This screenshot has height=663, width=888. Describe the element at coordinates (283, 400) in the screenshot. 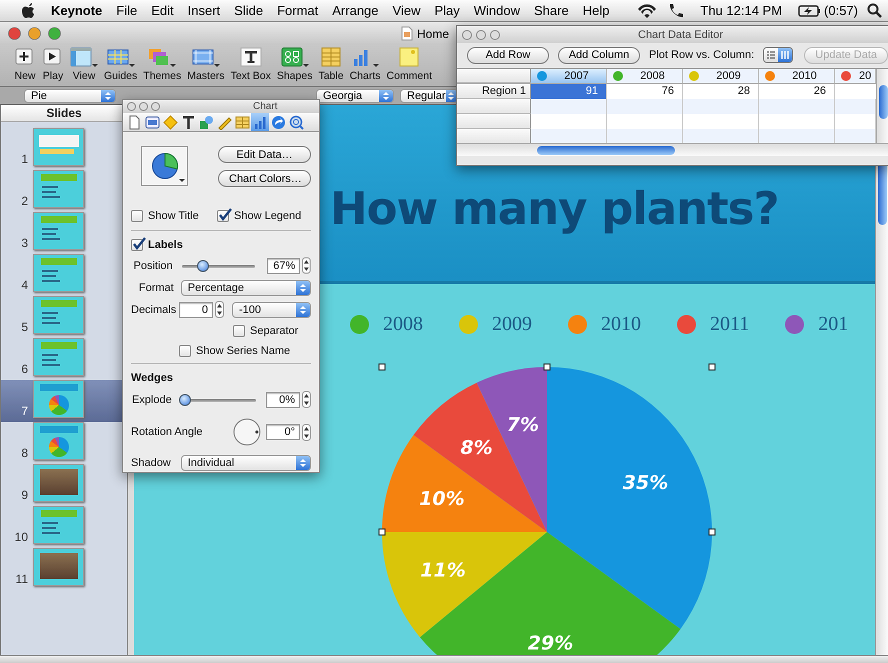

I see `input-field: 0%` at that location.